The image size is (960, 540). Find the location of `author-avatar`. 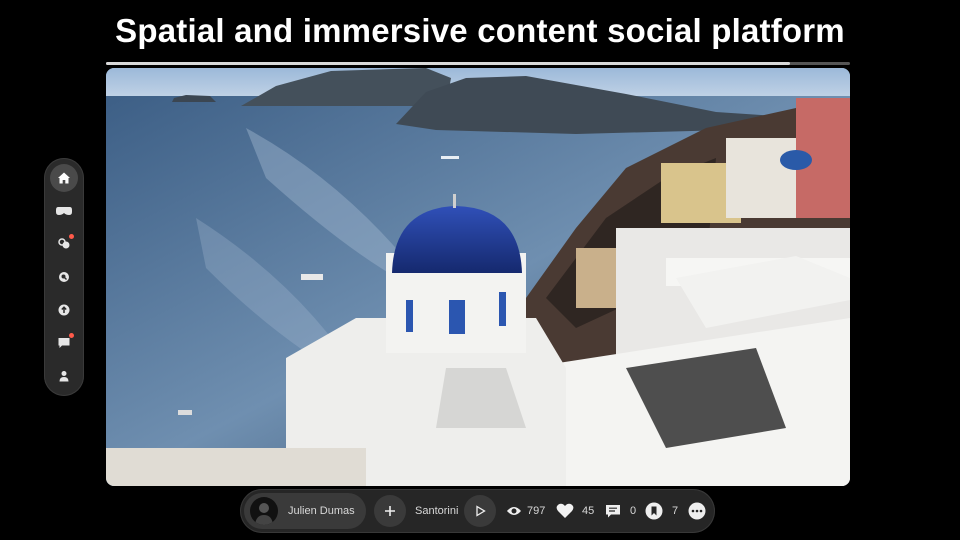

author-avatar is located at coordinates (264, 511).